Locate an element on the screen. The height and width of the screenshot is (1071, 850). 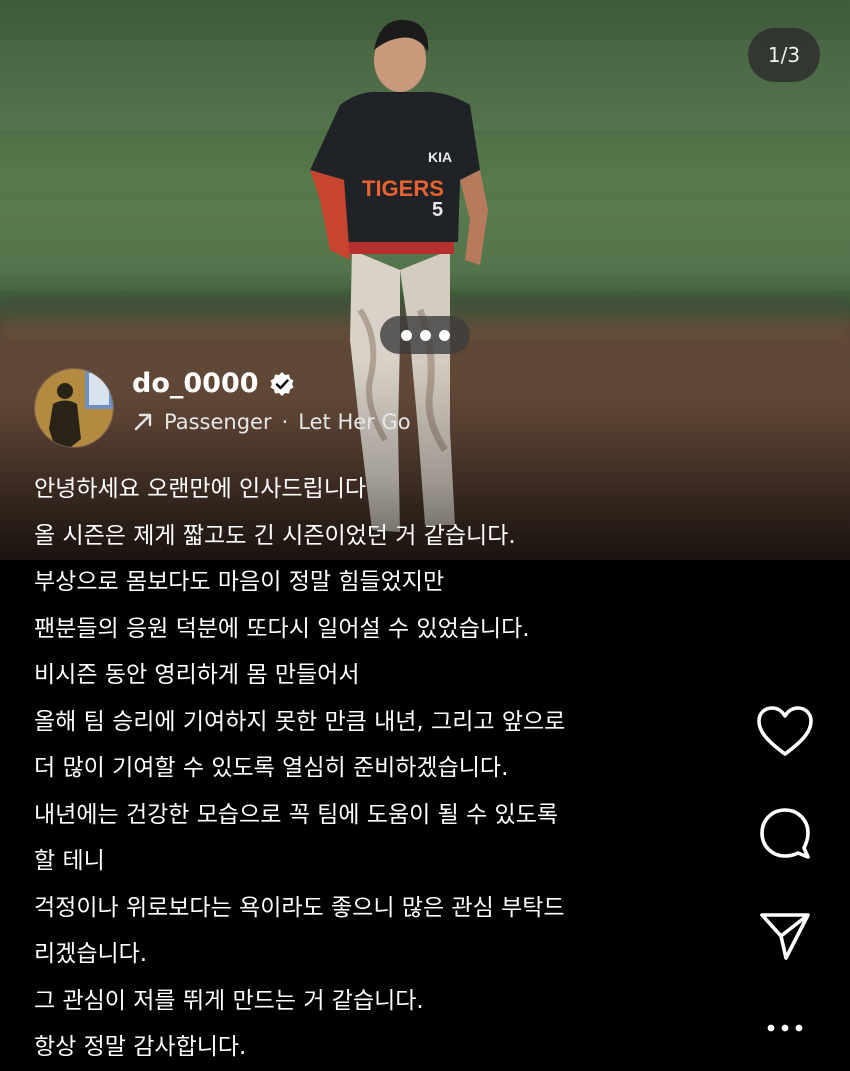
music-song: Let Her Go is located at coordinates (354, 422).